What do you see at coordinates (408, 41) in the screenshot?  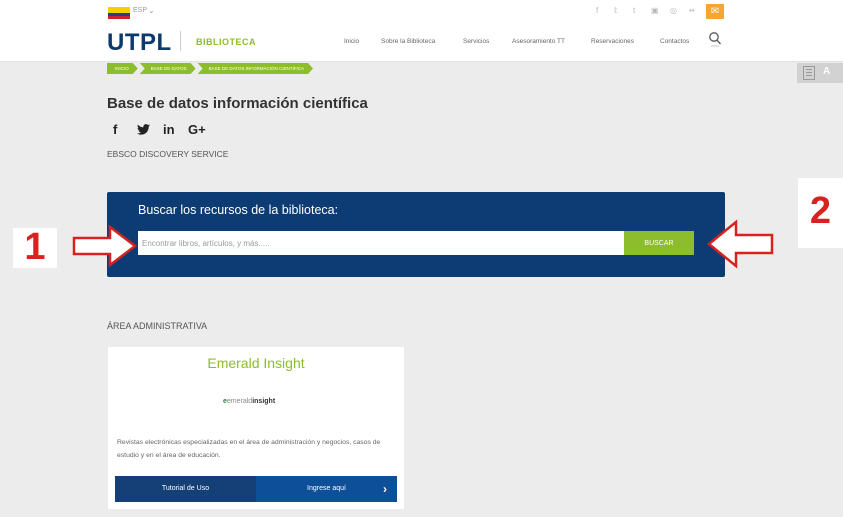 I see `nav-sobre-biblioteca: Sobre la Biblioteca` at bounding box center [408, 41].